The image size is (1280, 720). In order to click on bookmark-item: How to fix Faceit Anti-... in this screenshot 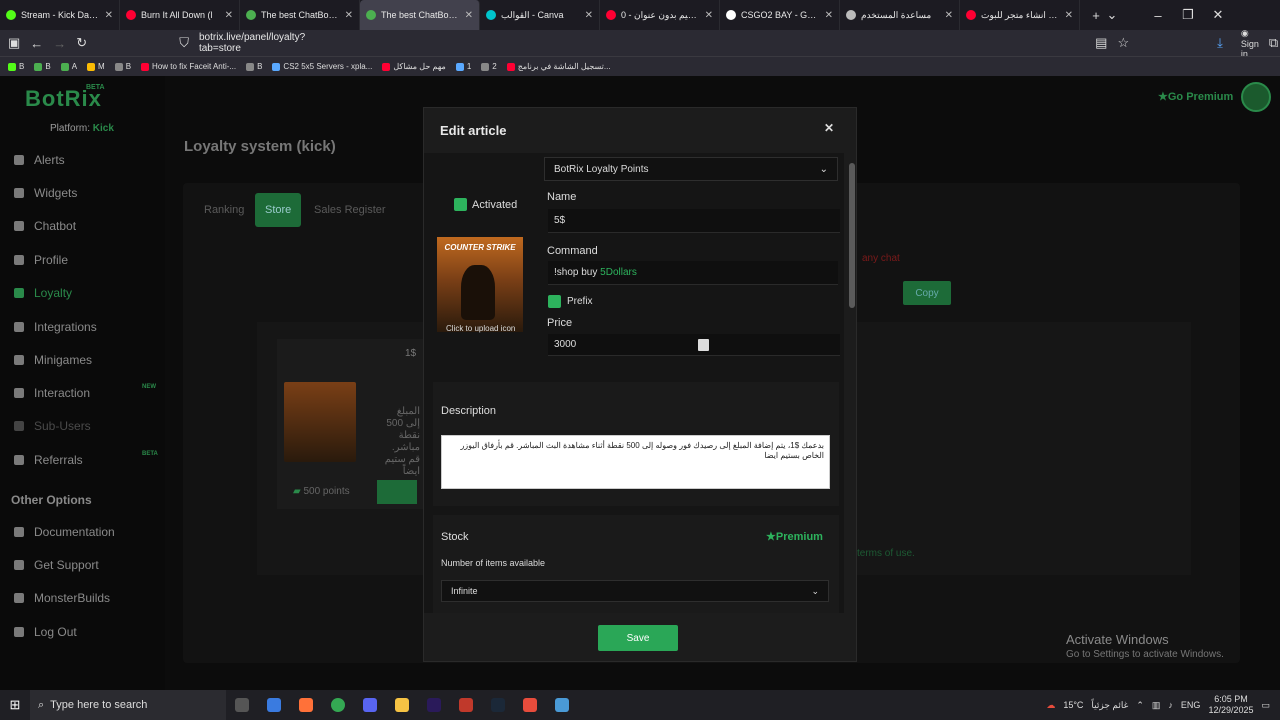, I will do `click(188, 66)`.